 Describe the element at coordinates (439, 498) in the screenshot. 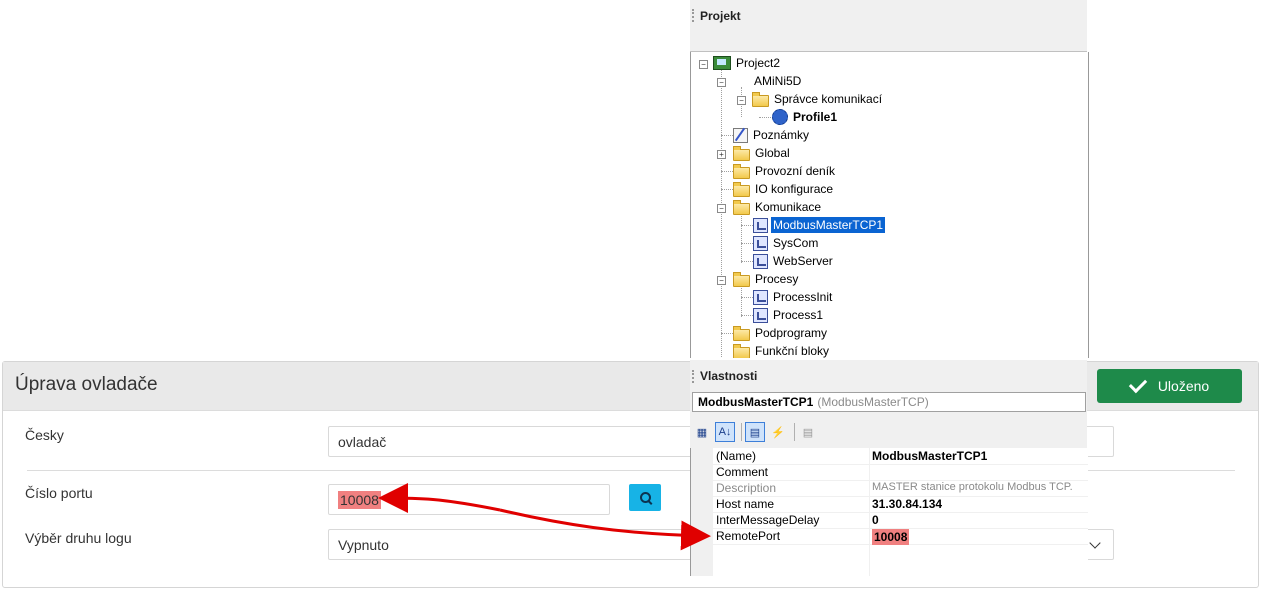

I see `arrow-to-form-port` at that location.